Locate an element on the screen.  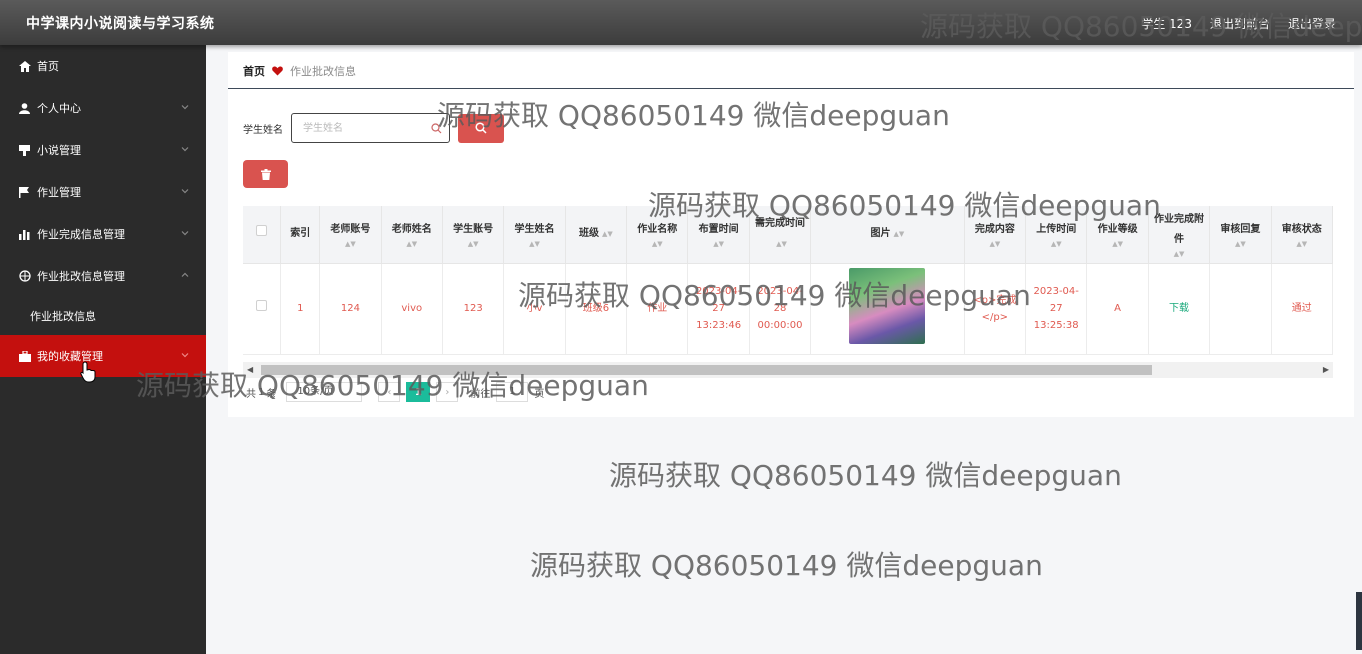
col-header: 作业等级 ▲▼ is located at coordinates (1117, 235).